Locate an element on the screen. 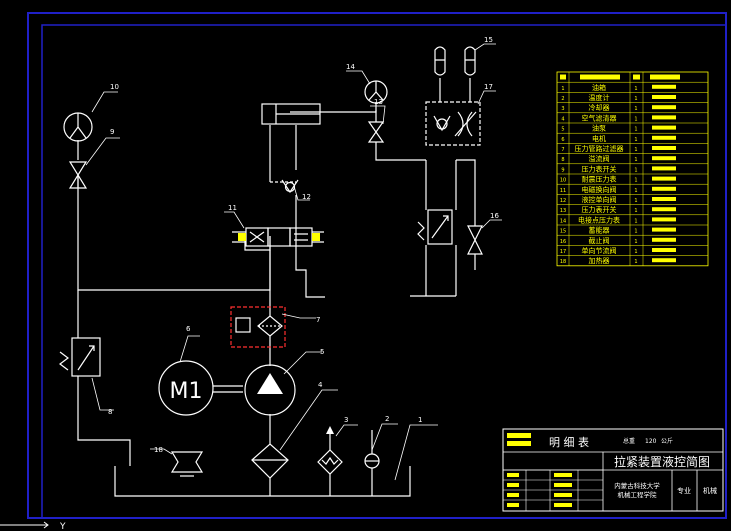  axis-label: Y is located at coordinates (62, 526).